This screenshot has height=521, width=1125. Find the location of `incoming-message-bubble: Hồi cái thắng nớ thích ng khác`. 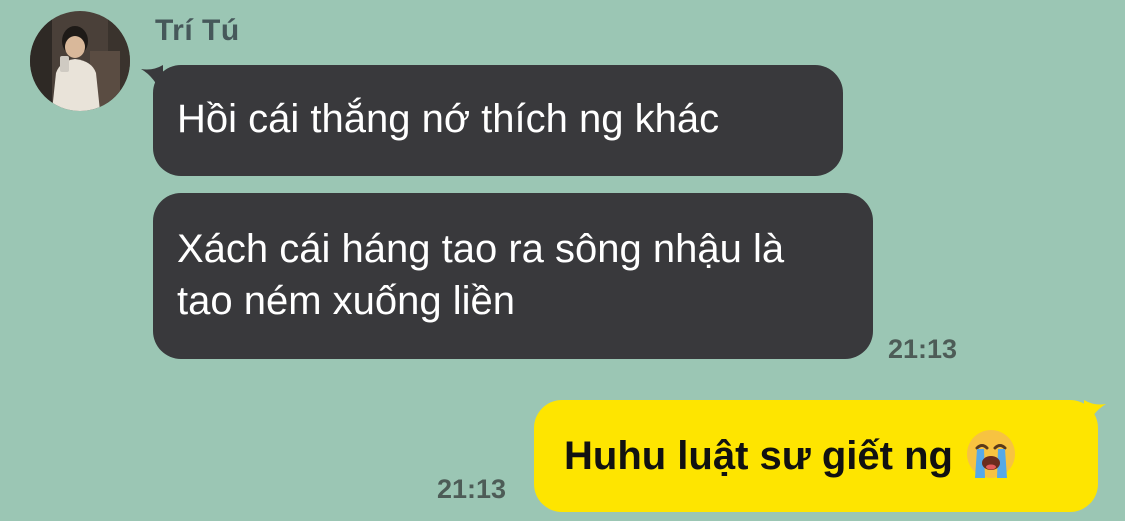

incoming-message-bubble: Hồi cái thắng nớ thích ng khác is located at coordinates (498, 120).